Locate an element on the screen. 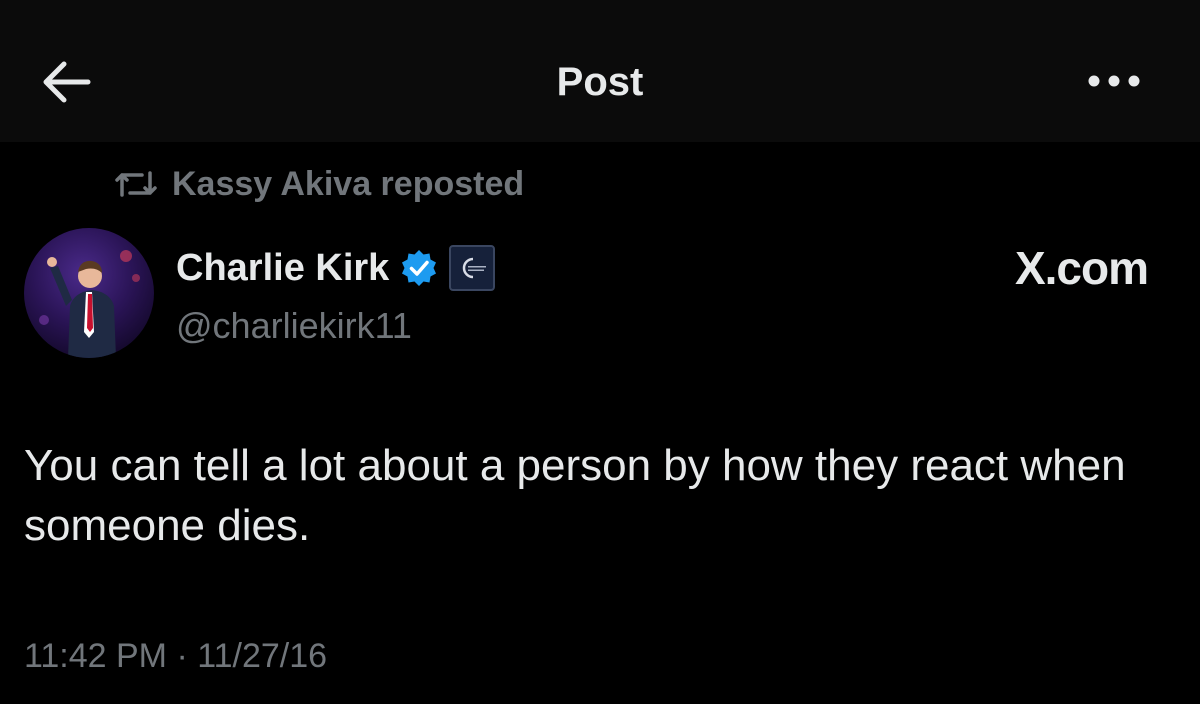 This screenshot has height=704, width=1200. repost-label: Kassy Akiva reposted is located at coordinates (348, 184).